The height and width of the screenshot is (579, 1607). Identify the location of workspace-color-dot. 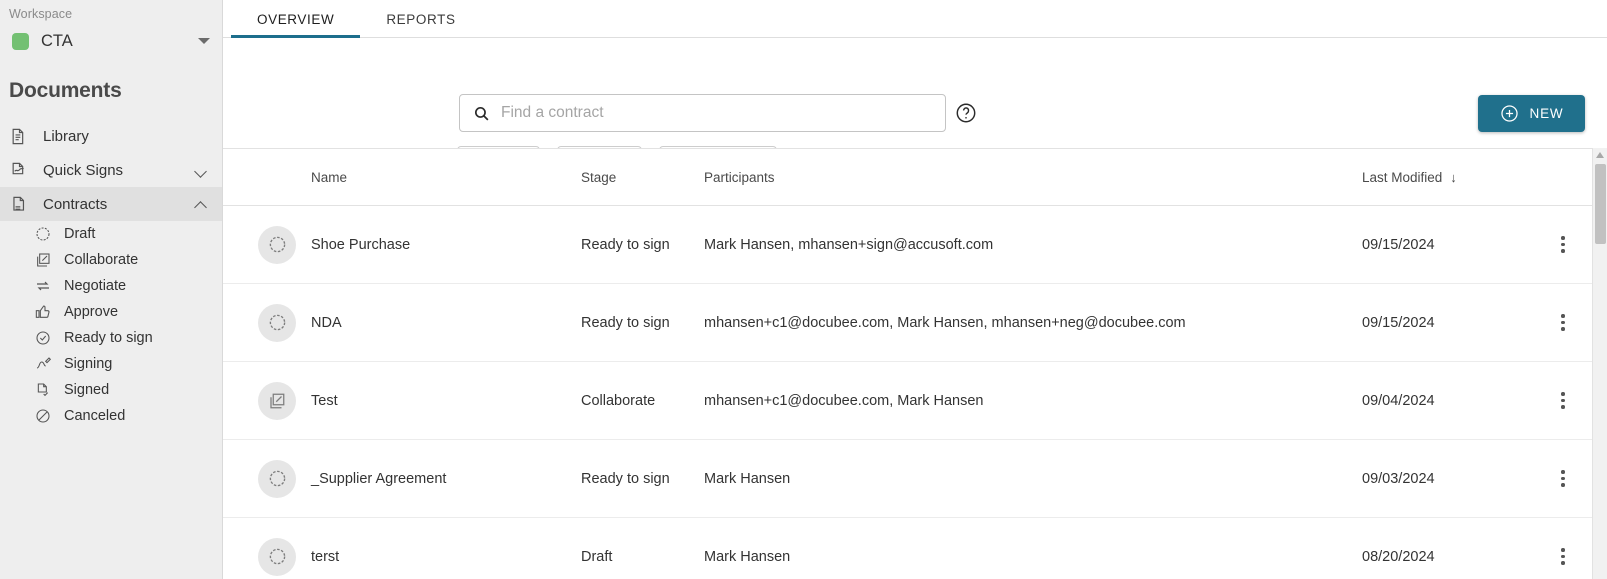
(20, 41).